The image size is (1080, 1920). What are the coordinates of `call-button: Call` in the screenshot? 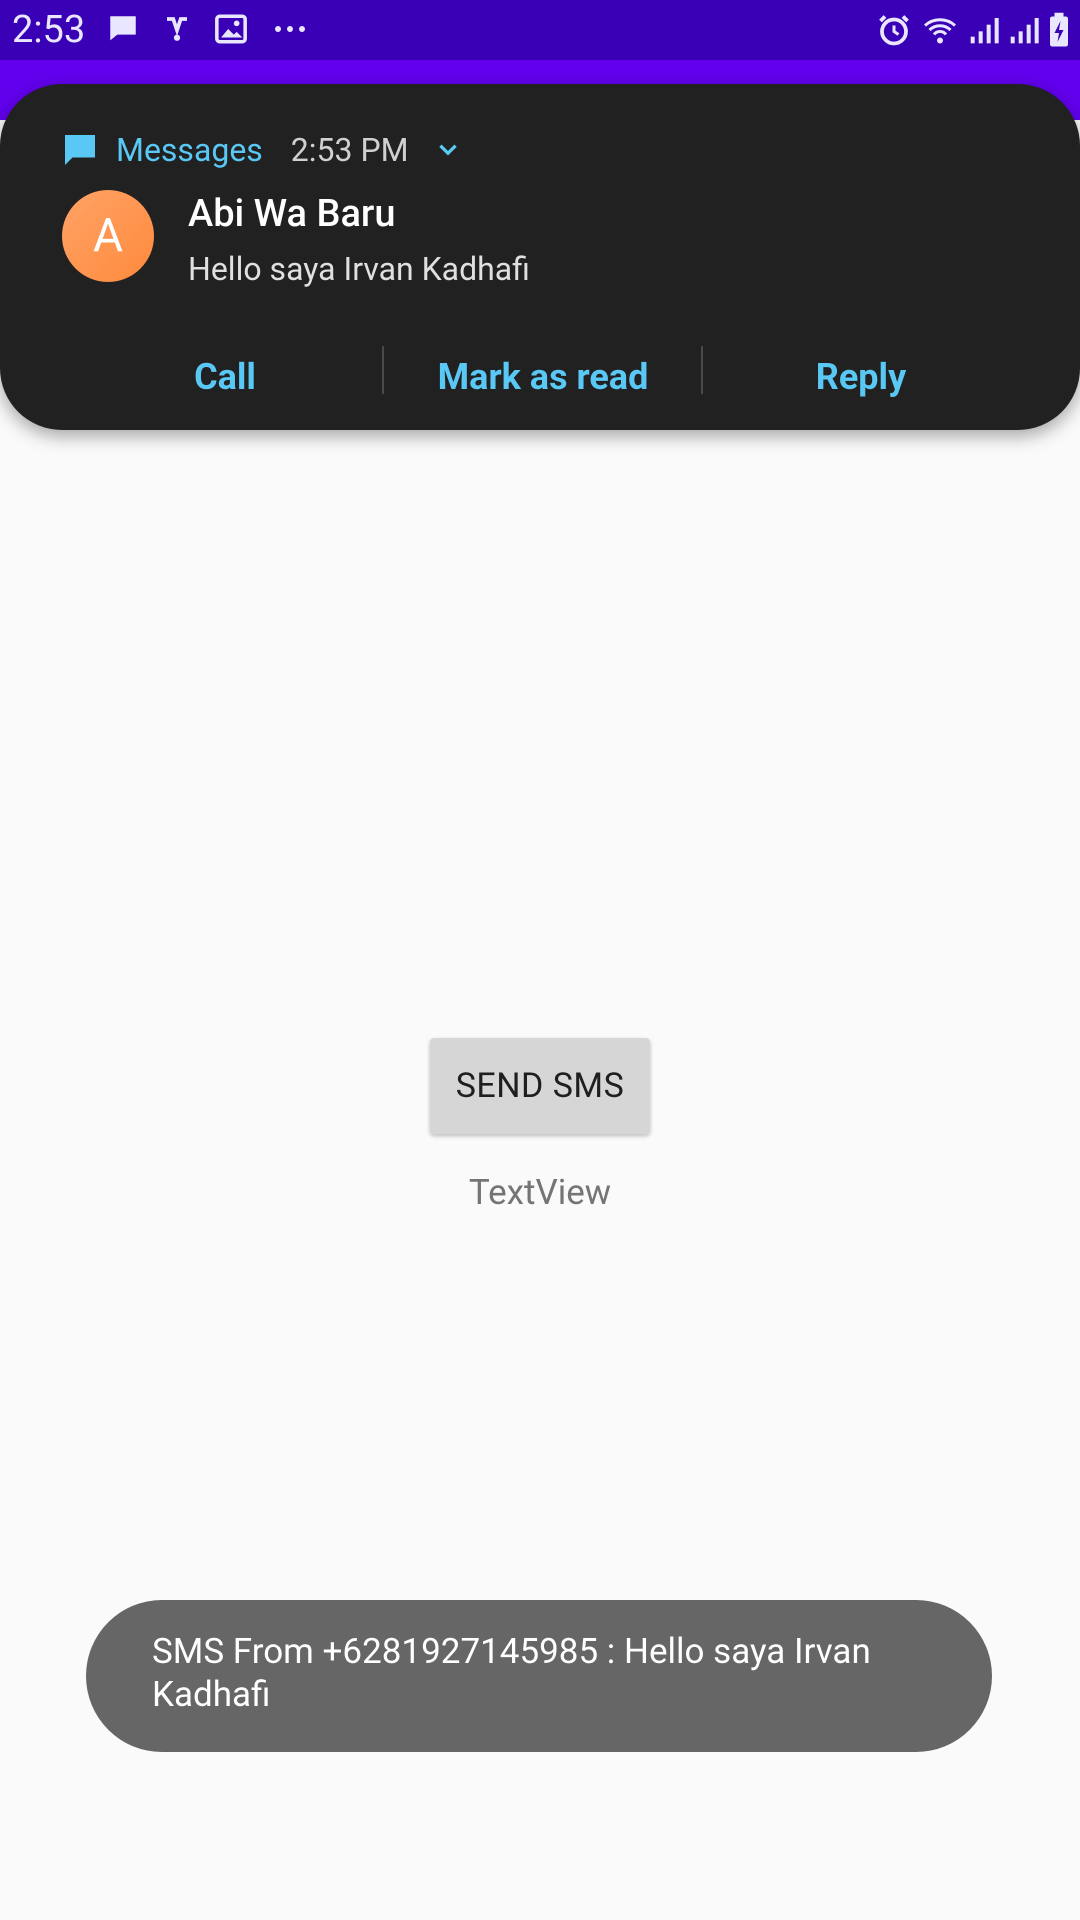 It's located at (225, 377).